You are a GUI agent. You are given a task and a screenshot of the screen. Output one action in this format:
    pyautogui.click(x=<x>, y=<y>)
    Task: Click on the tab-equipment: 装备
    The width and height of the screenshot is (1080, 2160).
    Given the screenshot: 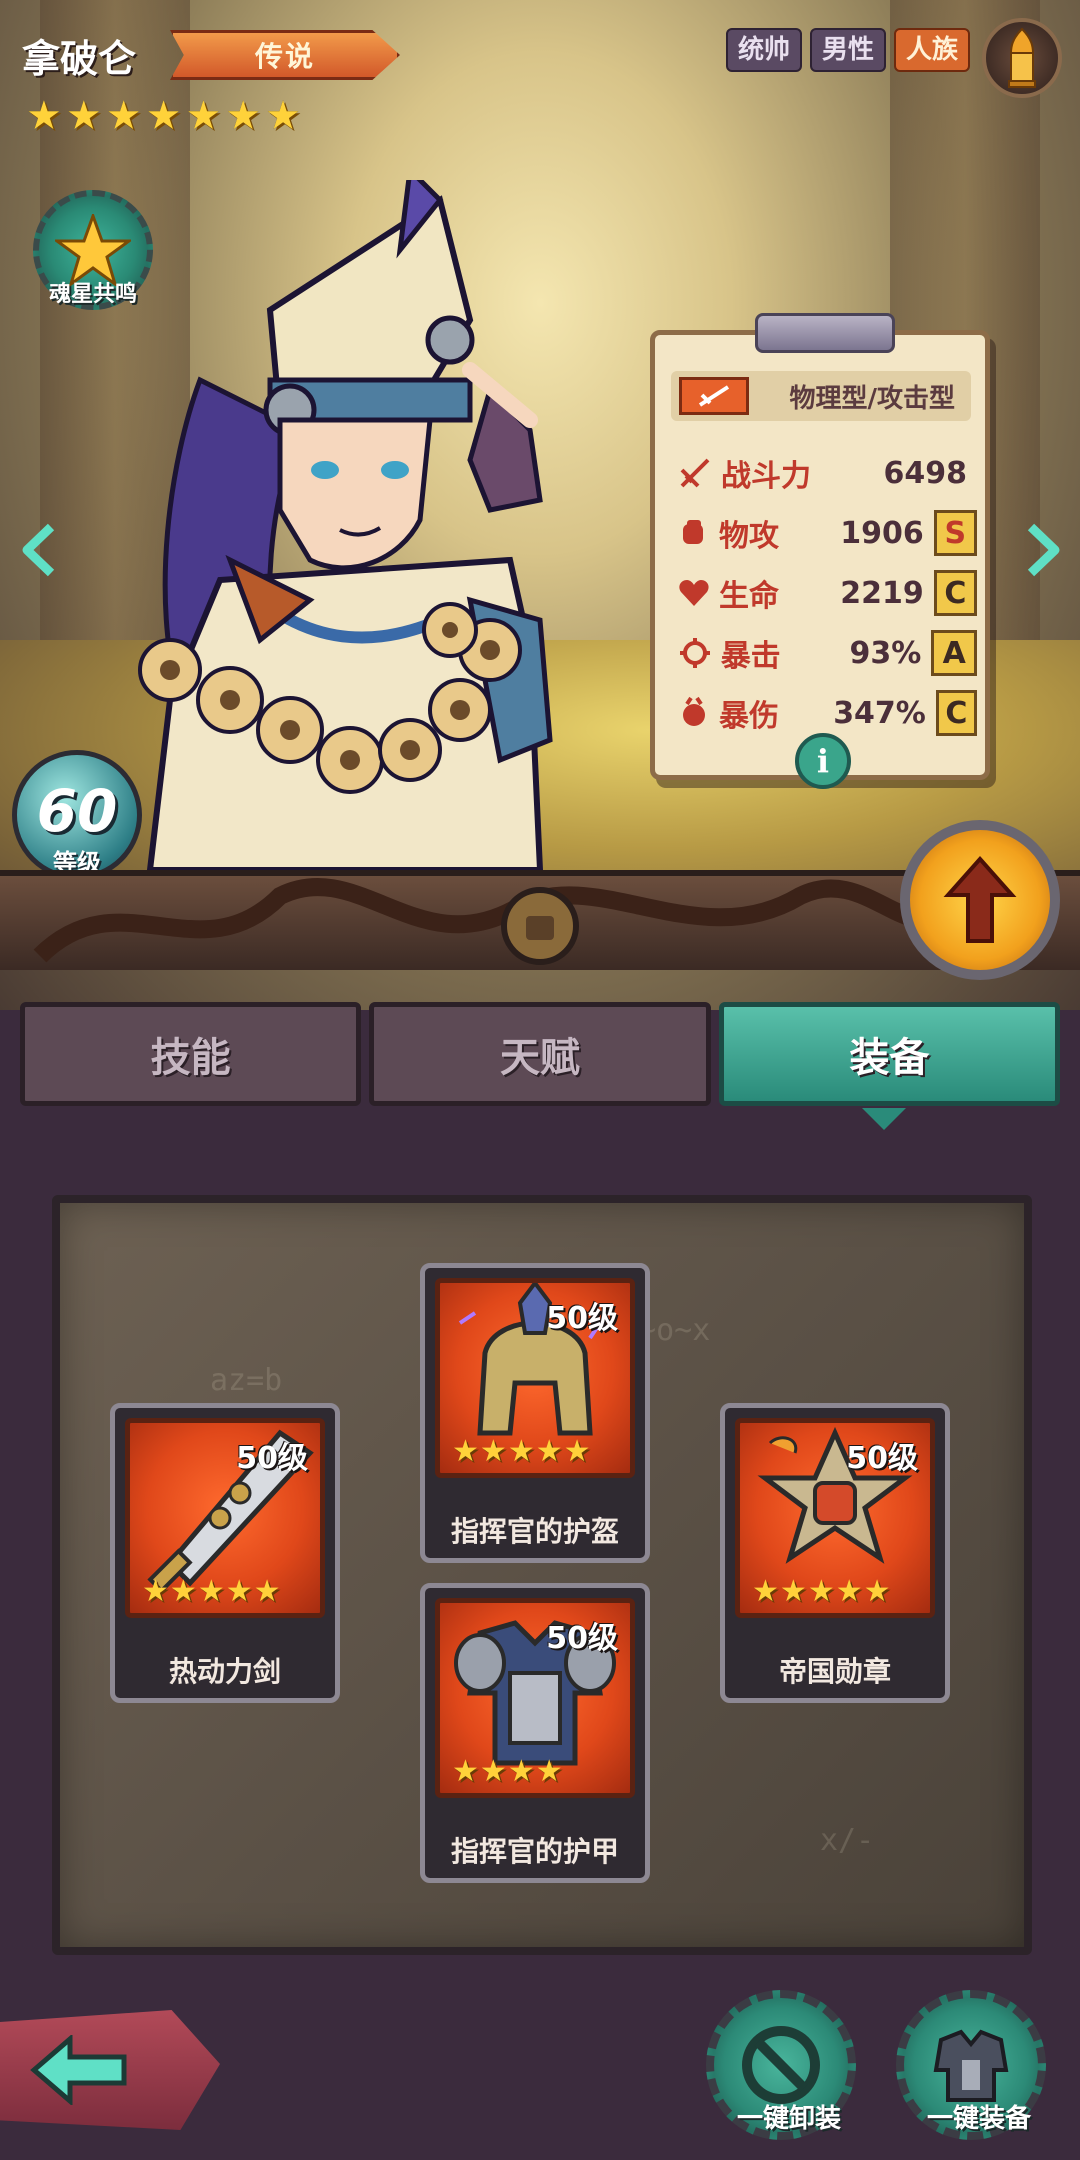 What is the action you would take?
    pyautogui.click(x=889, y=1054)
    